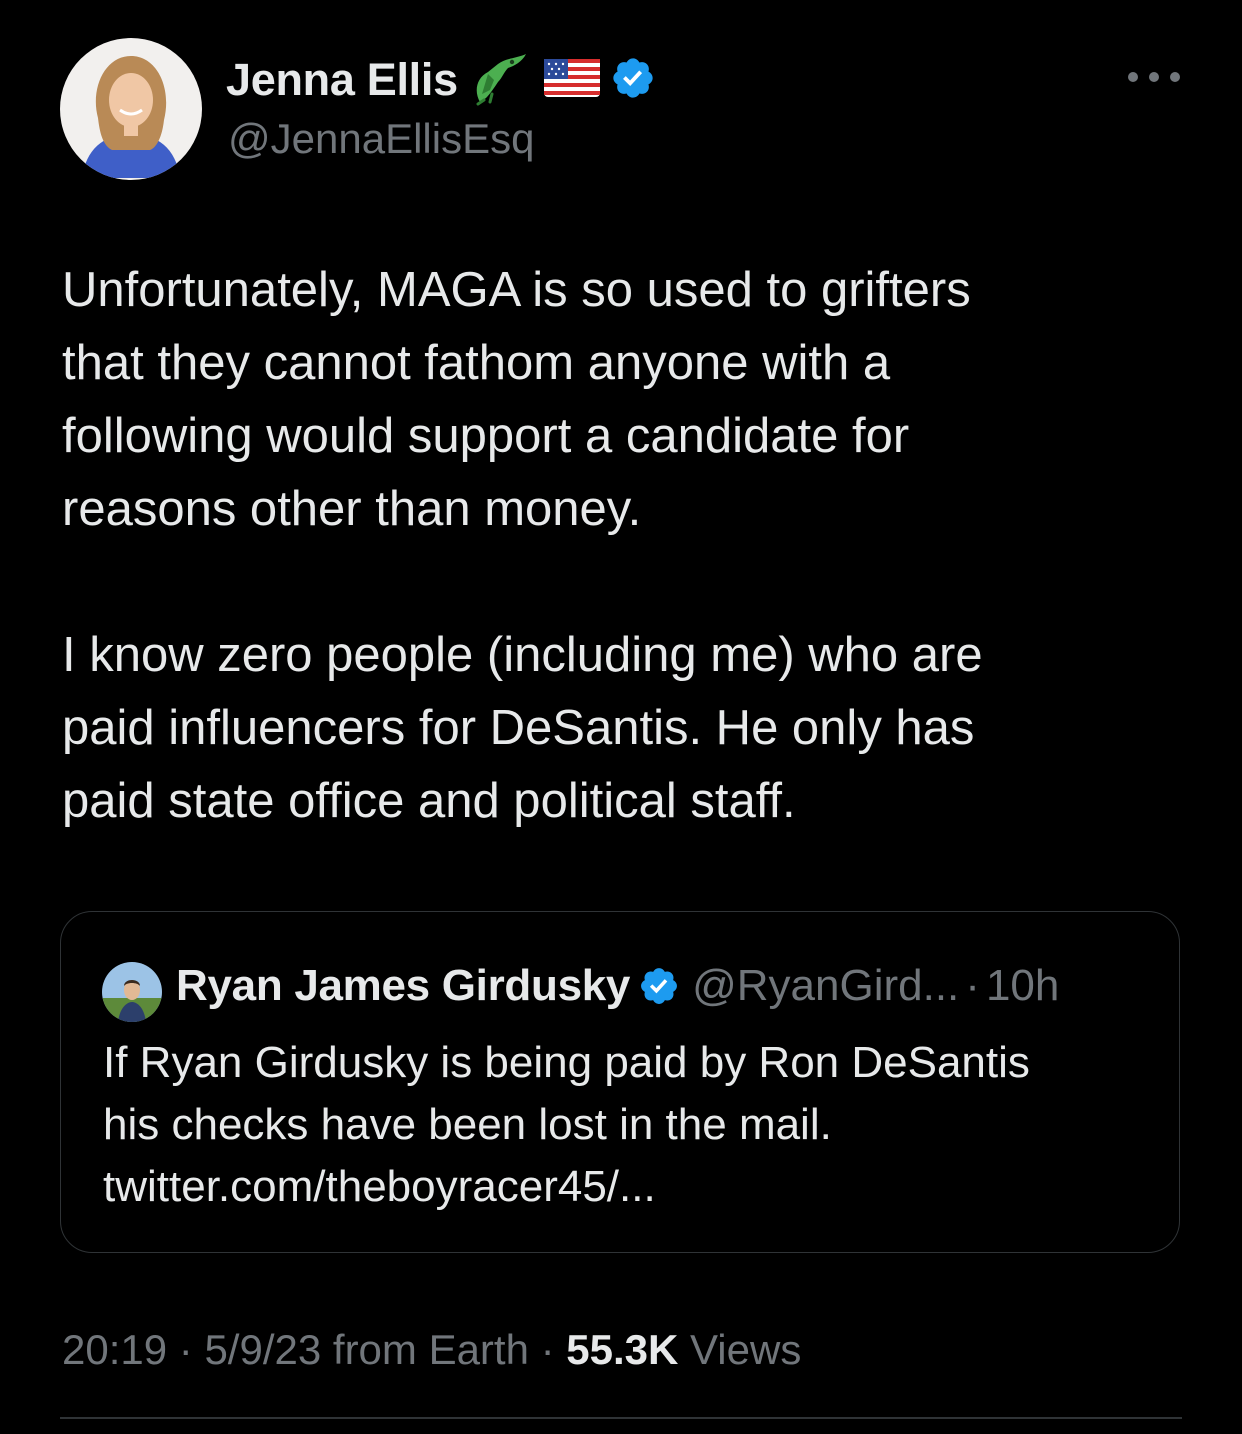 This screenshot has width=1242, height=1434. Describe the element at coordinates (1022, 986) in the screenshot. I see `quoted-tweet-time: 10h` at that location.